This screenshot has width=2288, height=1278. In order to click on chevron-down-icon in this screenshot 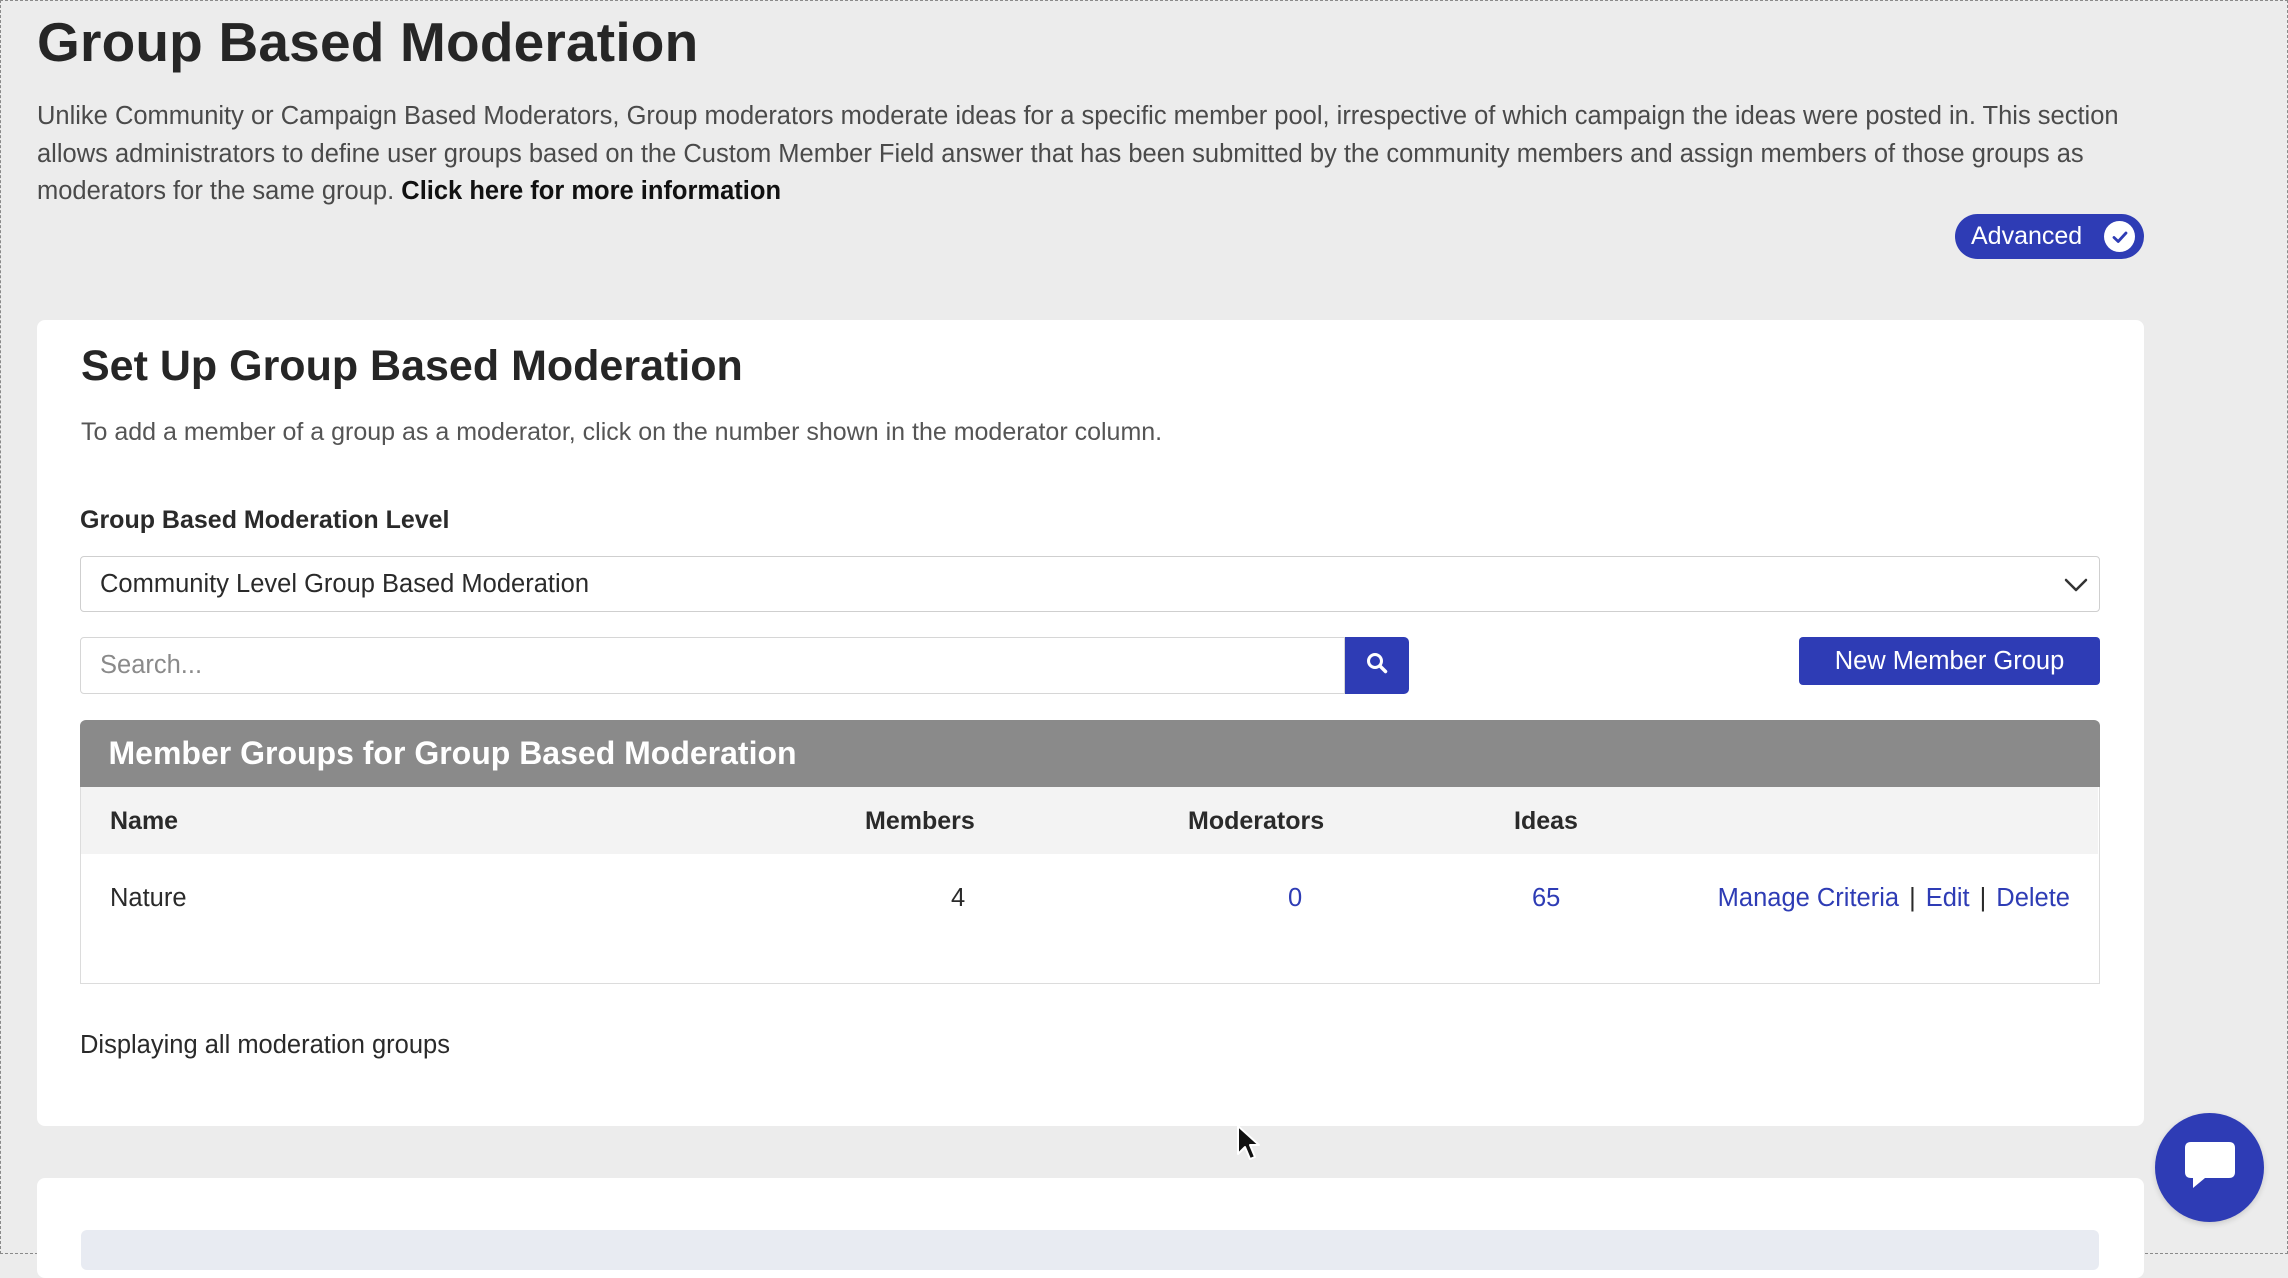, I will do `click(2076, 588)`.